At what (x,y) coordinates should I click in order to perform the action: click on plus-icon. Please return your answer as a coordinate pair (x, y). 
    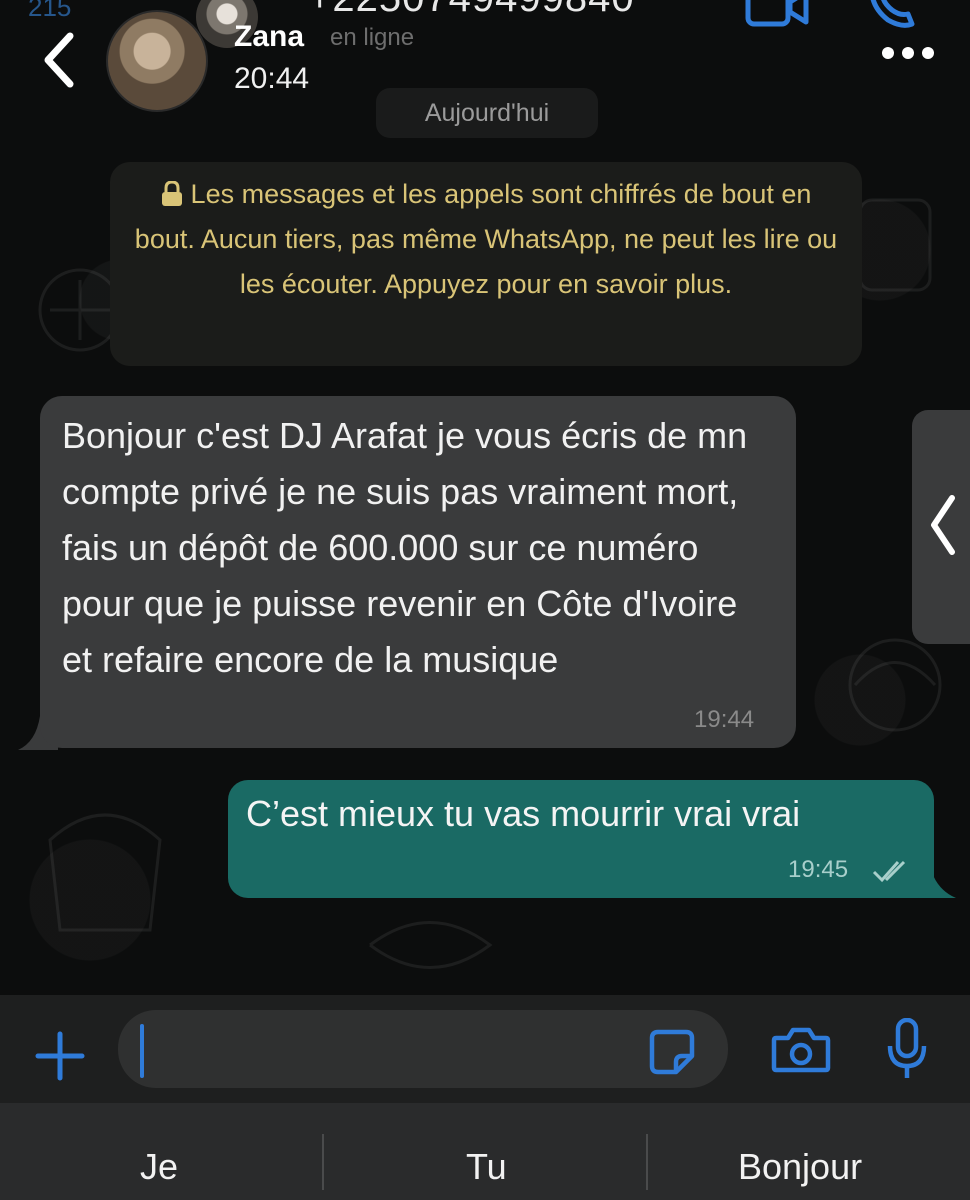
    Looking at the image, I should click on (60, 1056).